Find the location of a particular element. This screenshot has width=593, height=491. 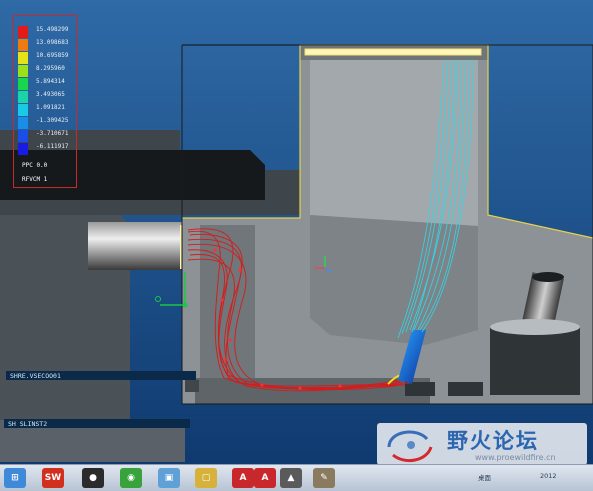

legend-row: 13.098683 is located at coordinates (45, 45).